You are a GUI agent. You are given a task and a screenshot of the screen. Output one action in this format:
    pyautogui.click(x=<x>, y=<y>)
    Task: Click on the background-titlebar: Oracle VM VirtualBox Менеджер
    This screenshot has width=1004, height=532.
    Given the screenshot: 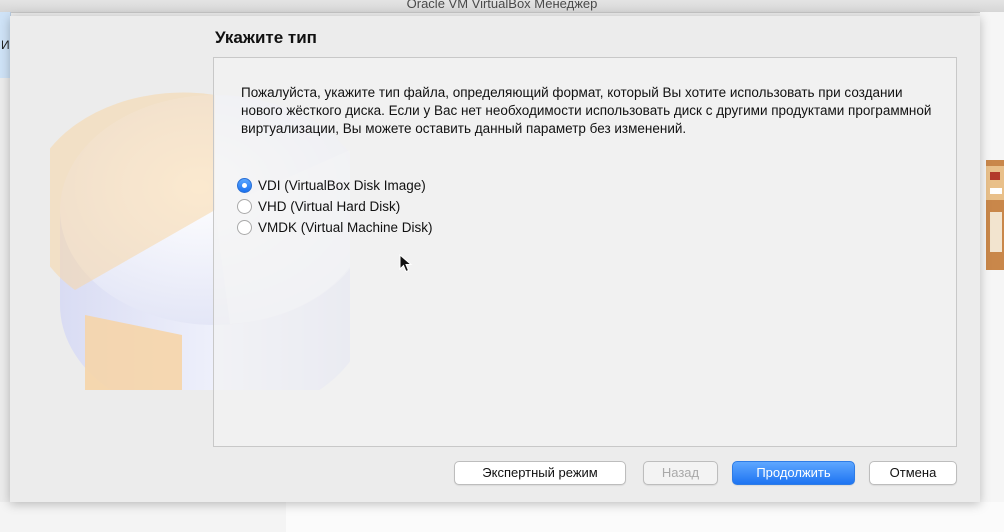 What is the action you would take?
    pyautogui.click(x=502, y=6)
    